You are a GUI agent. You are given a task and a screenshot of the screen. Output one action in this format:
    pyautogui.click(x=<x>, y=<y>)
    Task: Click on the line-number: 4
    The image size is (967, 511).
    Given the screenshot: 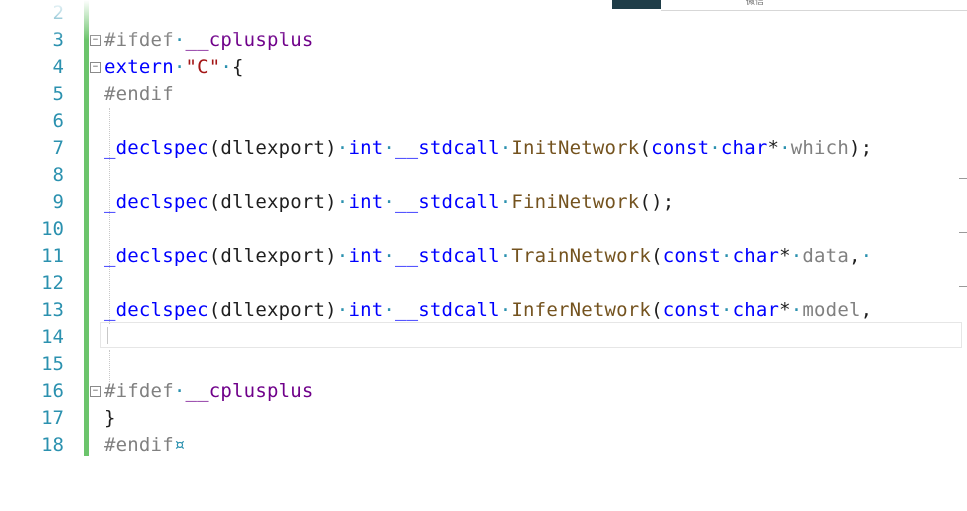 What is the action you would take?
    pyautogui.click(x=58, y=67)
    